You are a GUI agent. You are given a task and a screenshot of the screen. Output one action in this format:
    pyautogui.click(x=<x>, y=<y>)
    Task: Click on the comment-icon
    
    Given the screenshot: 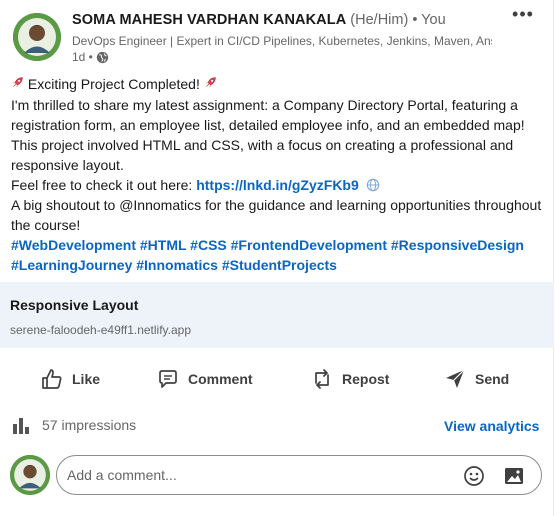 What is the action you would take?
    pyautogui.click(x=168, y=379)
    